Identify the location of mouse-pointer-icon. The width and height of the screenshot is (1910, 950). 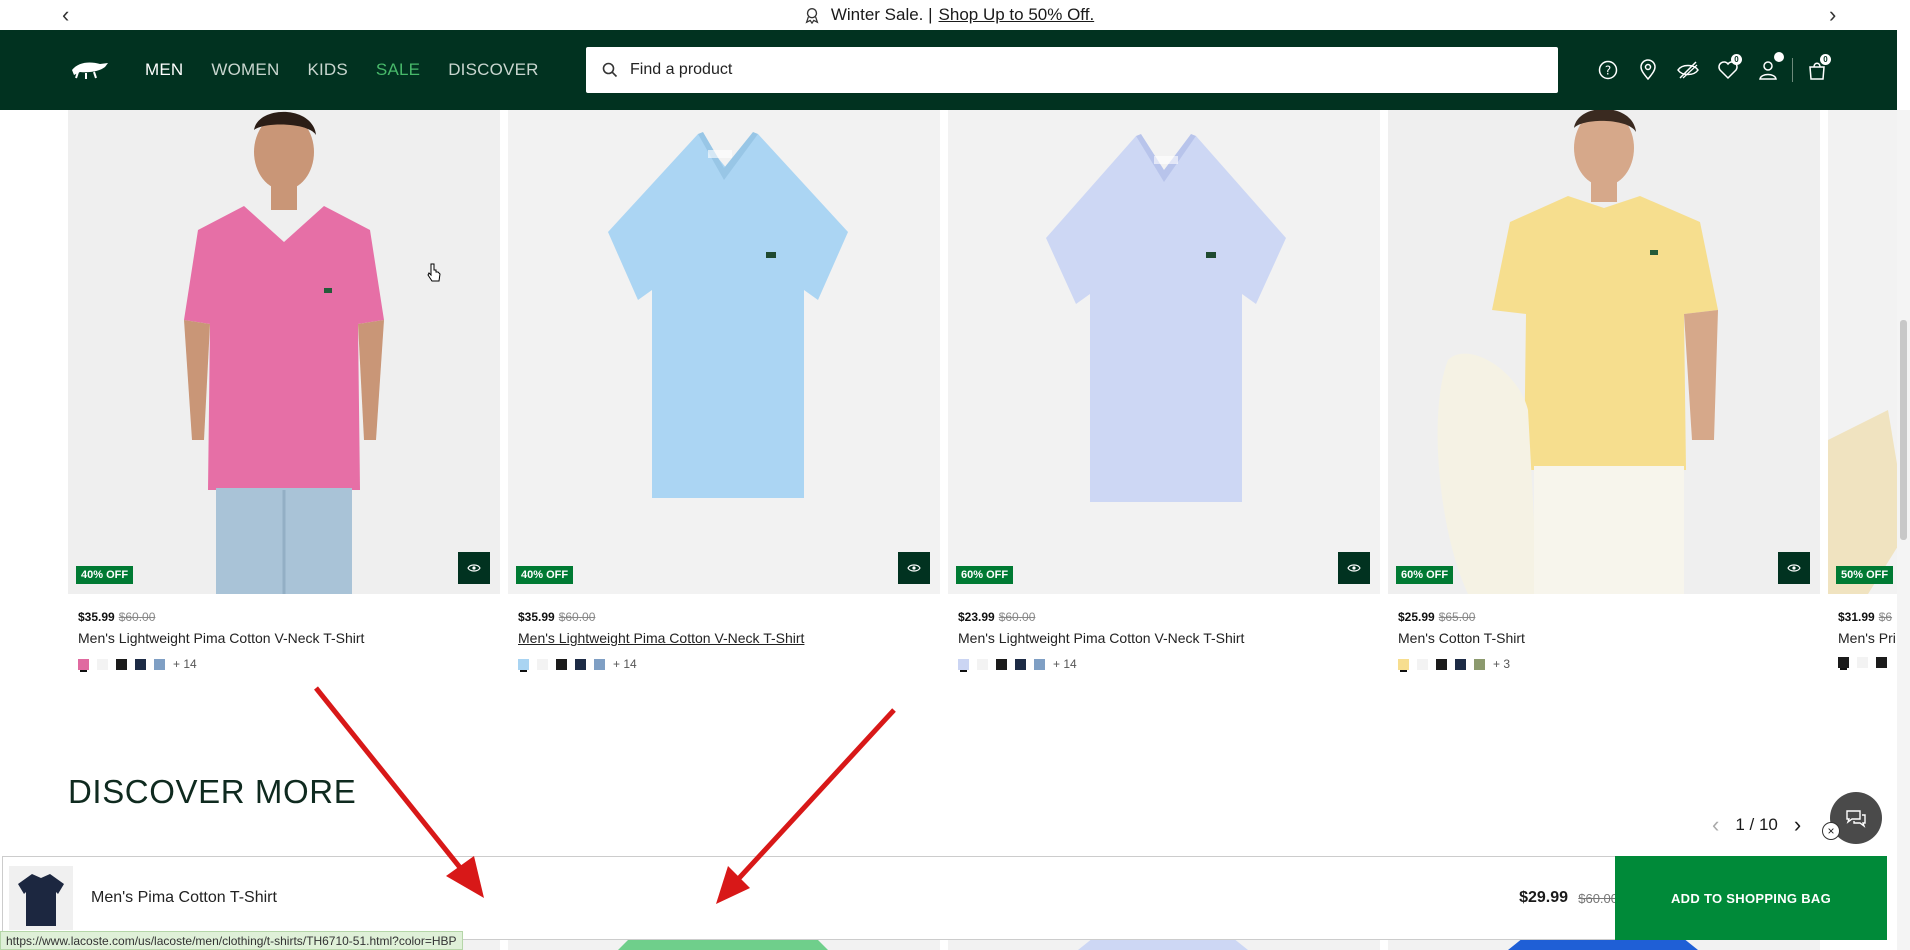
(434, 272).